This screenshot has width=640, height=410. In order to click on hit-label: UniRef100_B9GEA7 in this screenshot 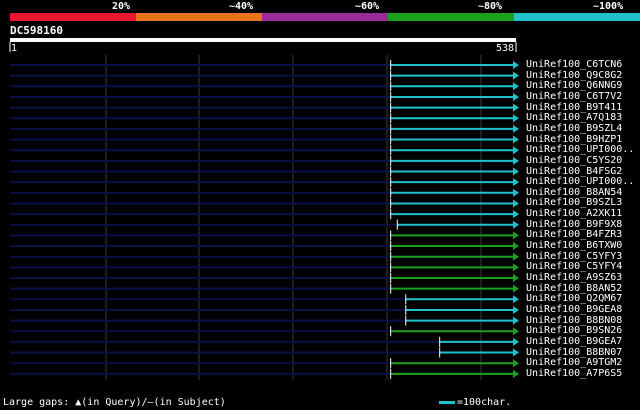, I will do `click(574, 341)`.